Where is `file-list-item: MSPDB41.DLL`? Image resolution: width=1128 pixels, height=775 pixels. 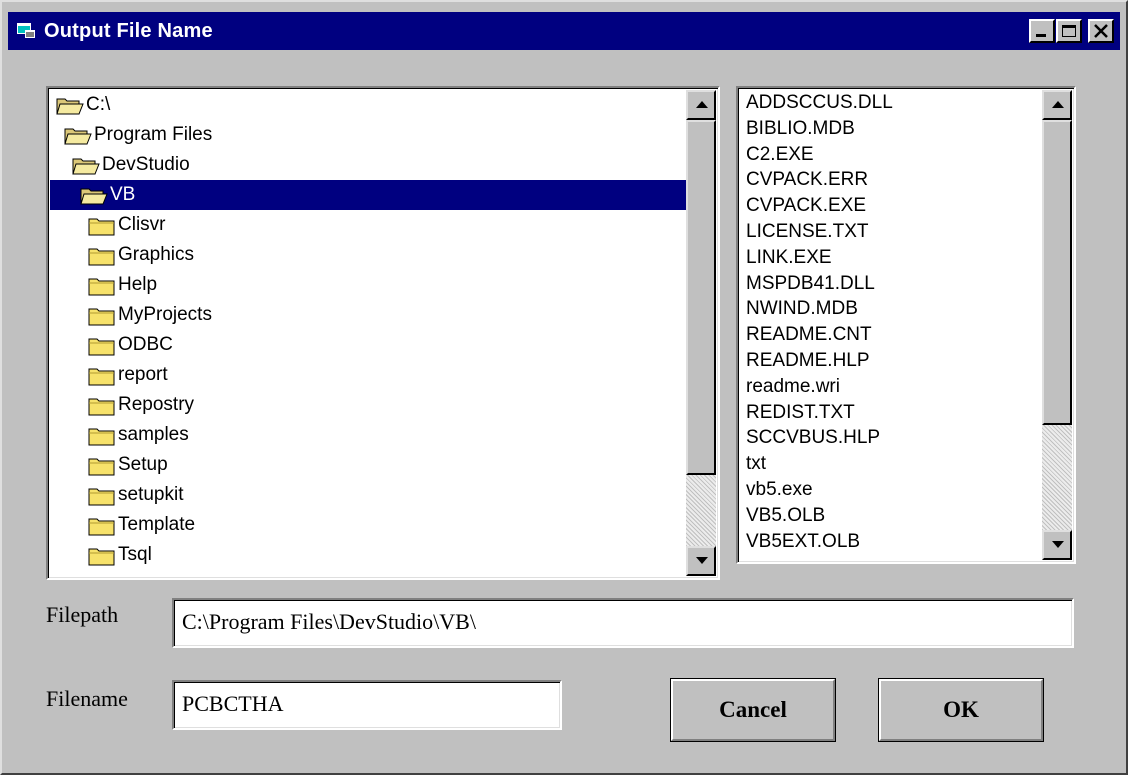 file-list-item: MSPDB41.DLL is located at coordinates (810, 284).